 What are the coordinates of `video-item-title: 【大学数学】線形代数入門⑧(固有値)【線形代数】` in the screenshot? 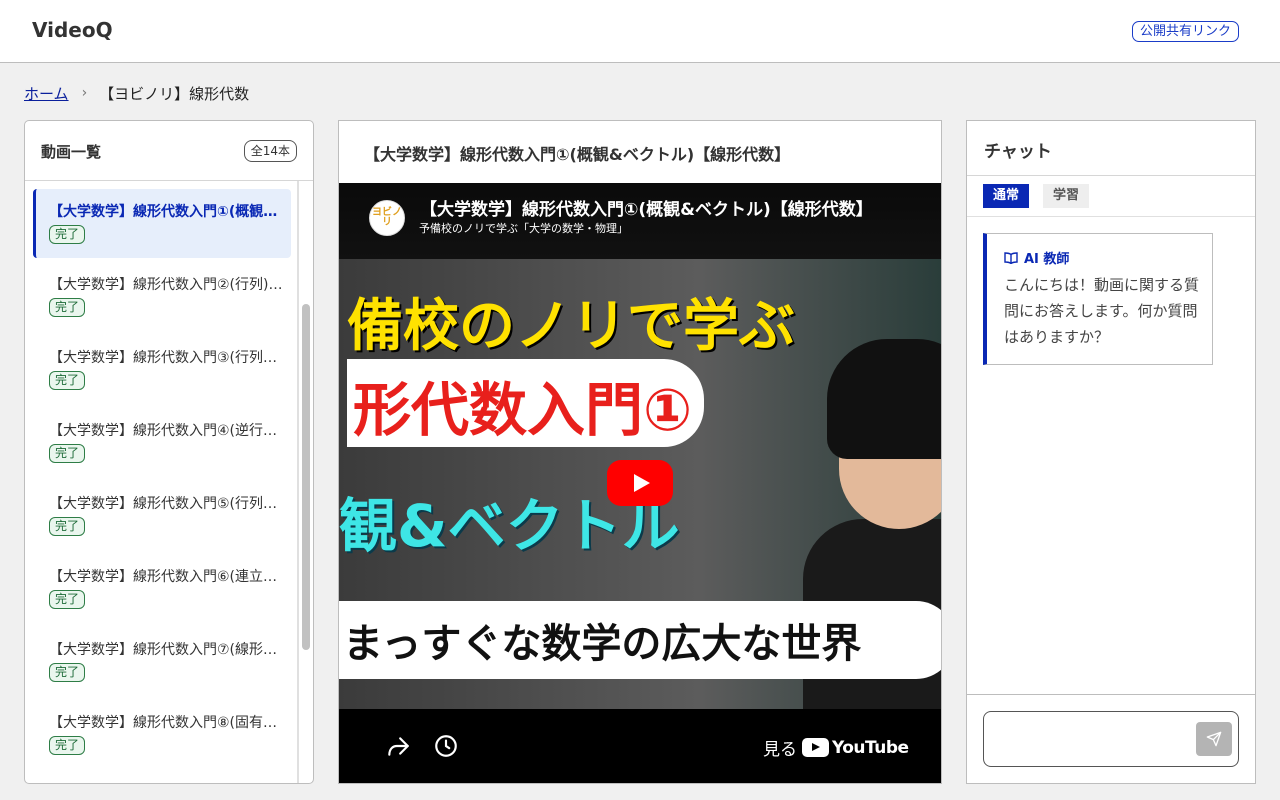 It's located at (167, 723).